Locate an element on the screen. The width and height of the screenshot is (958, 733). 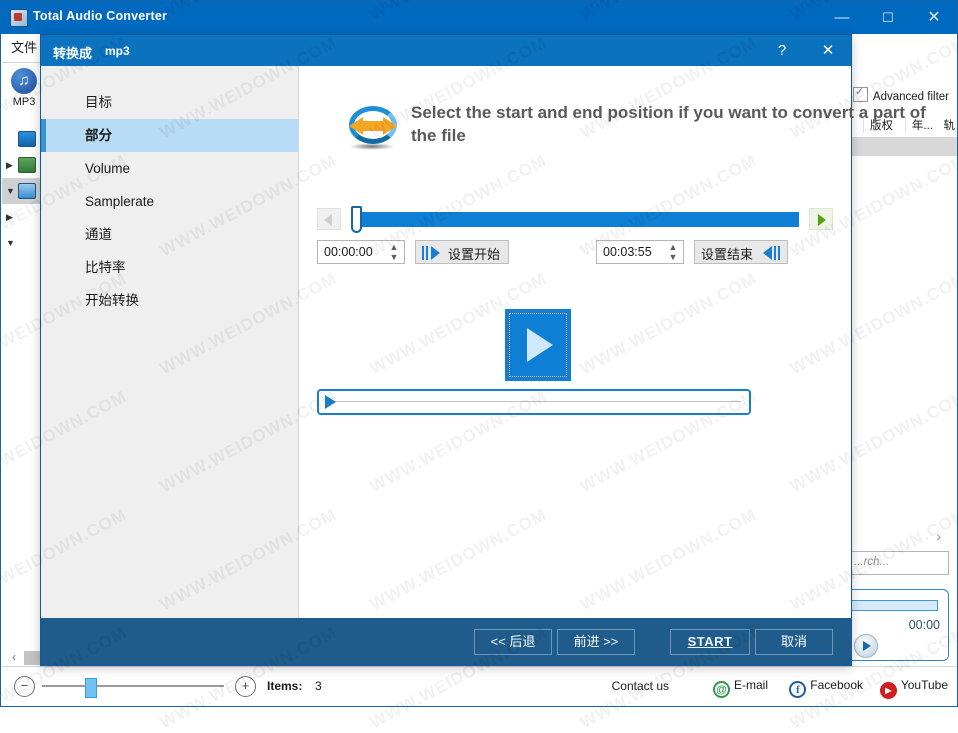
close-button: ✕ is located at coordinates (934, 17).